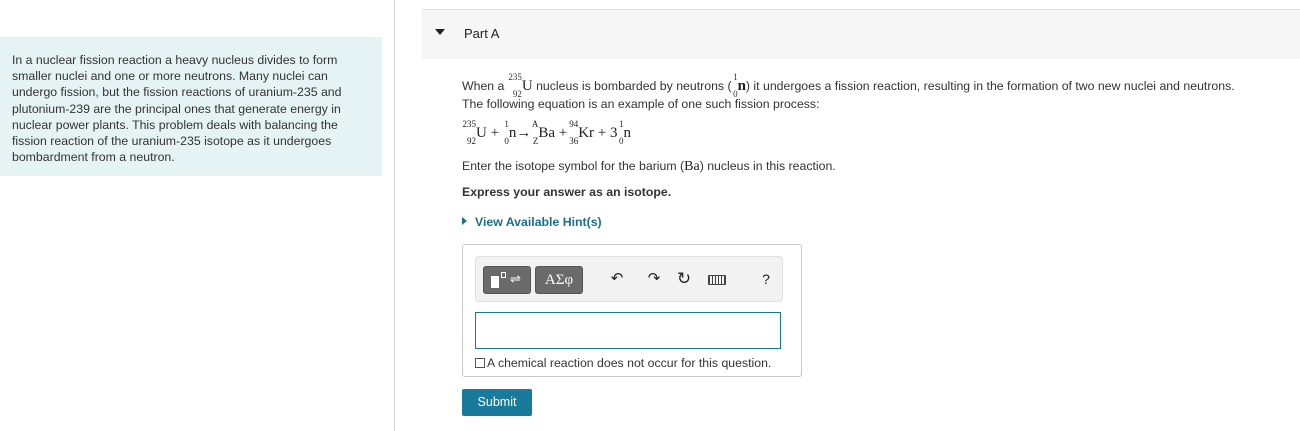 This screenshot has height=431, width=1300. Describe the element at coordinates (617, 279) in the screenshot. I see `undo-icon: ↶` at that location.